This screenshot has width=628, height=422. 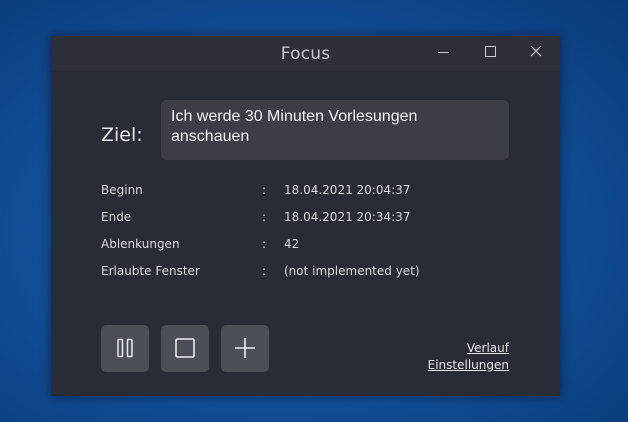 I want to click on close-icon, so click(x=536, y=51).